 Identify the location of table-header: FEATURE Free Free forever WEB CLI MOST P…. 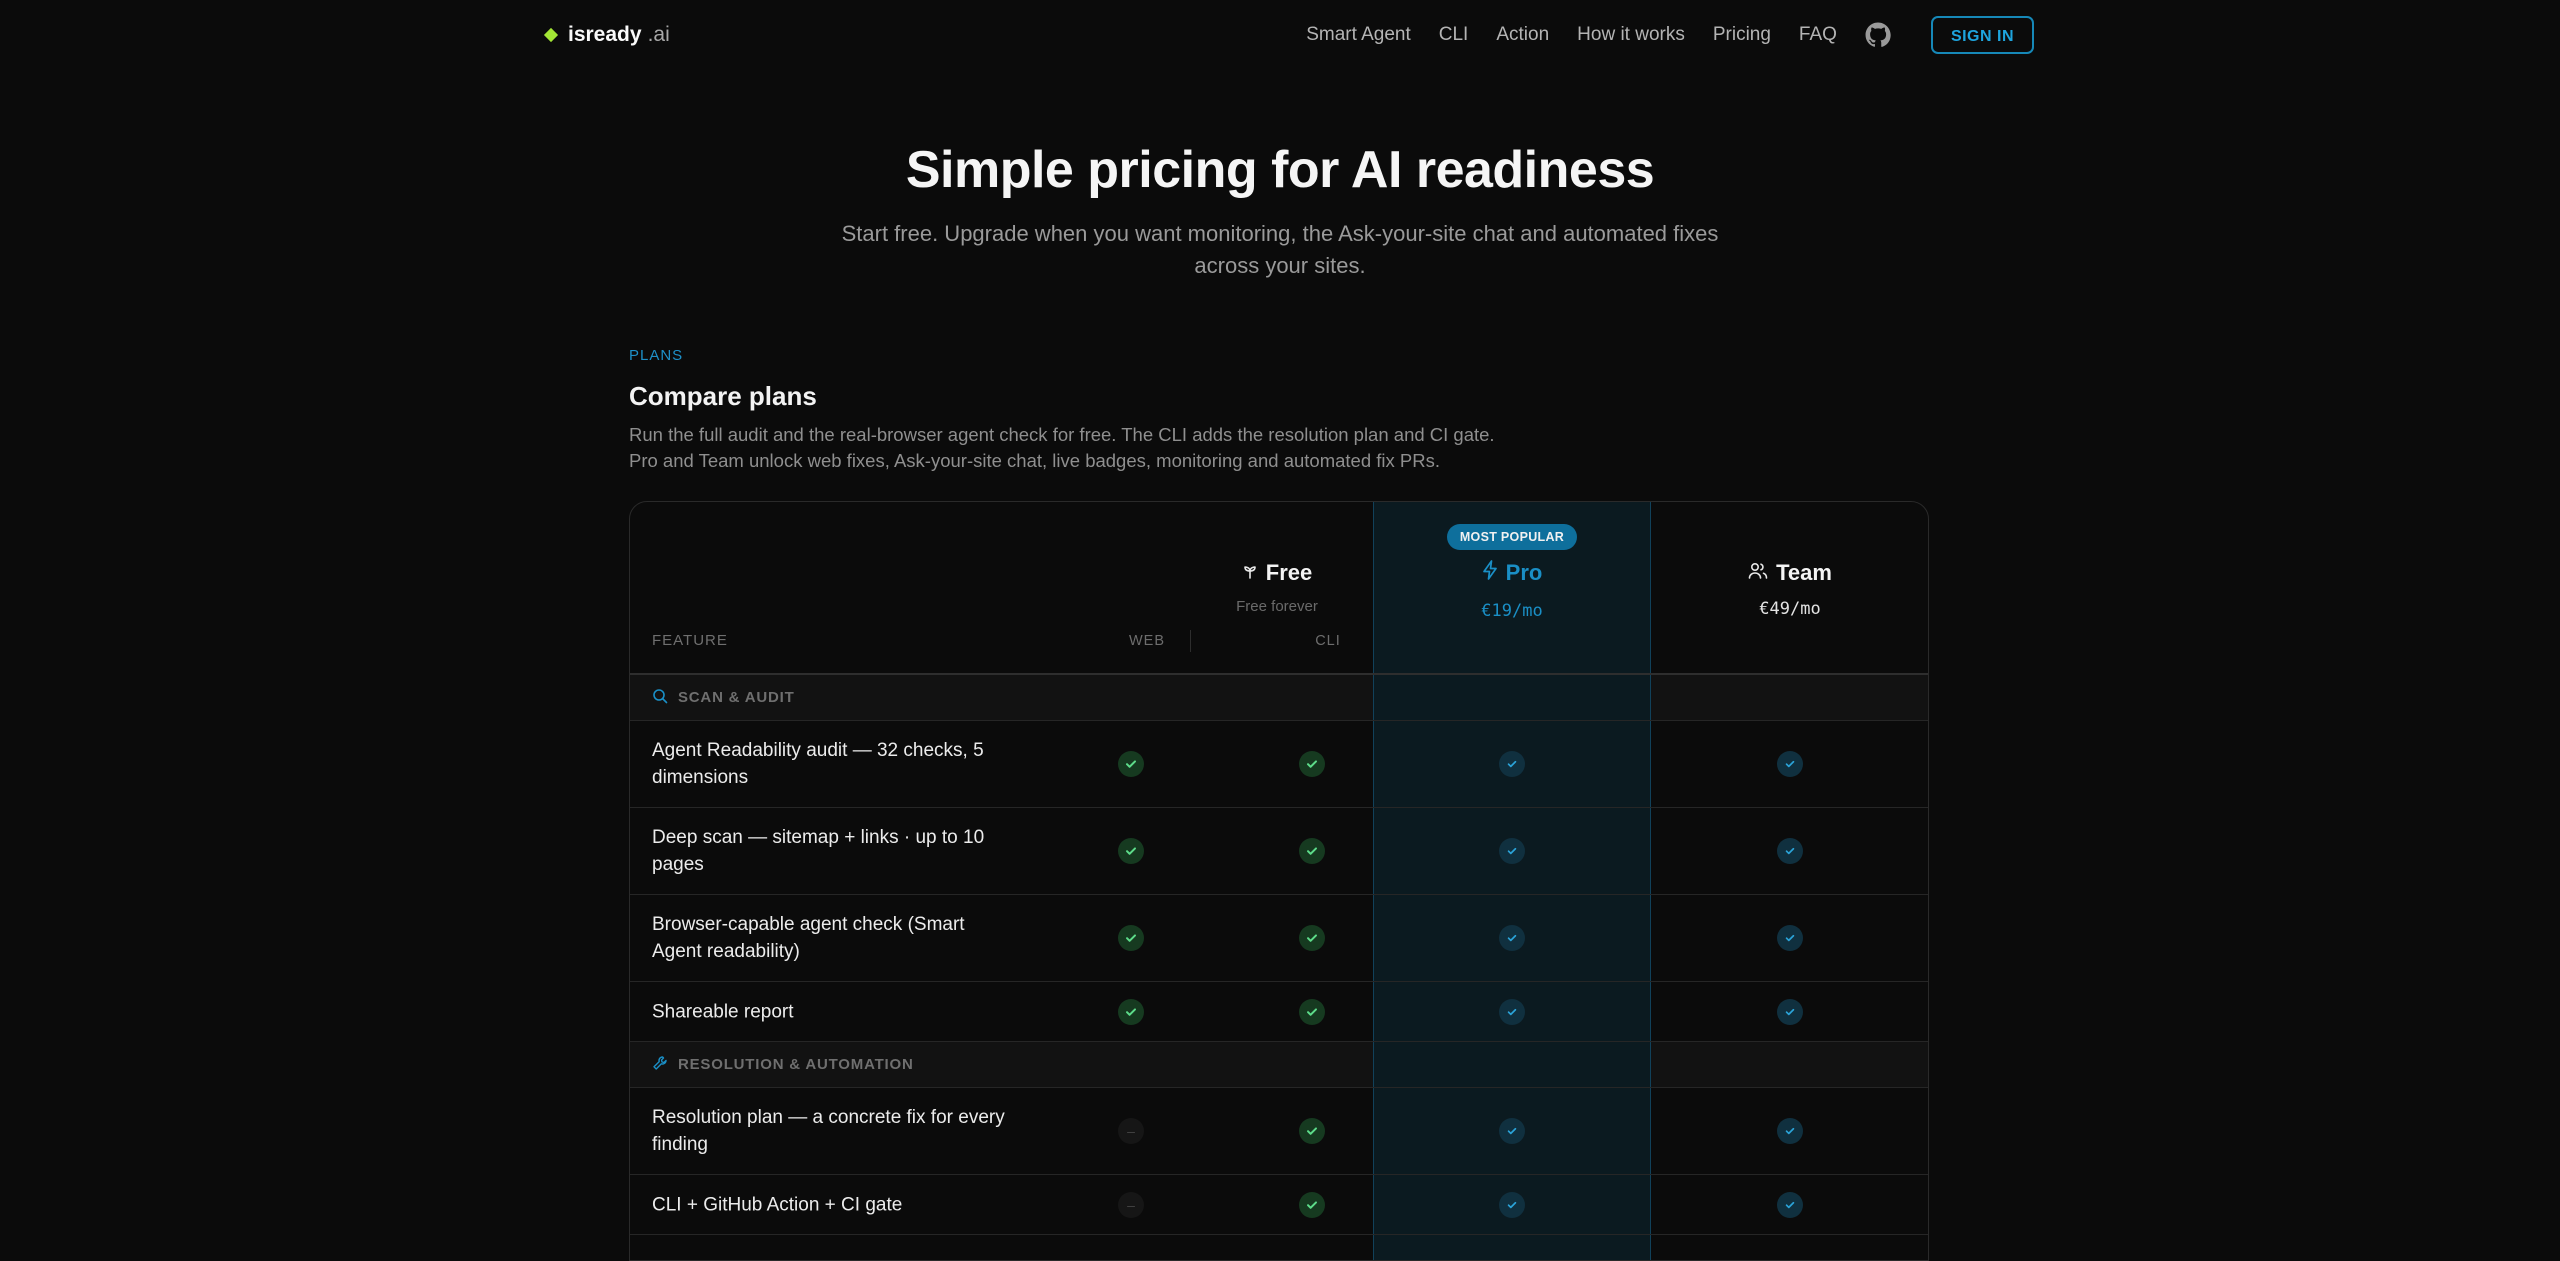
(1279, 588).